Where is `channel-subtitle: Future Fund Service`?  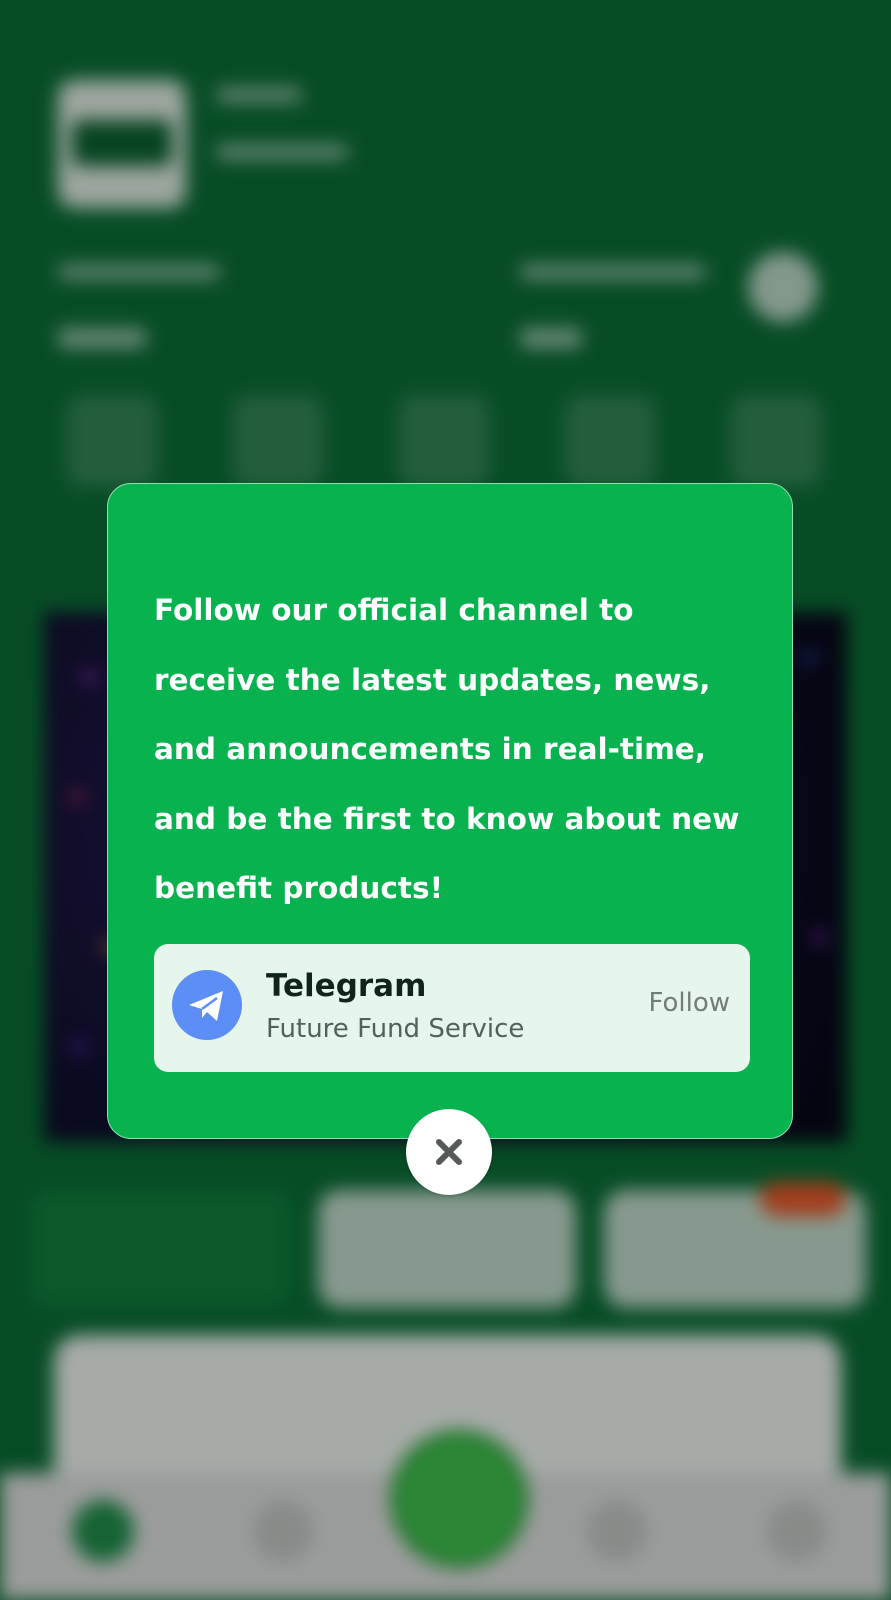
channel-subtitle: Future Fund Service is located at coordinates (395, 1029).